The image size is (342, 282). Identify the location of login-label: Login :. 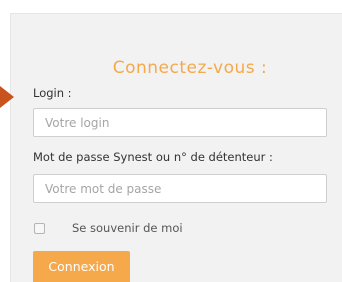
(52, 93).